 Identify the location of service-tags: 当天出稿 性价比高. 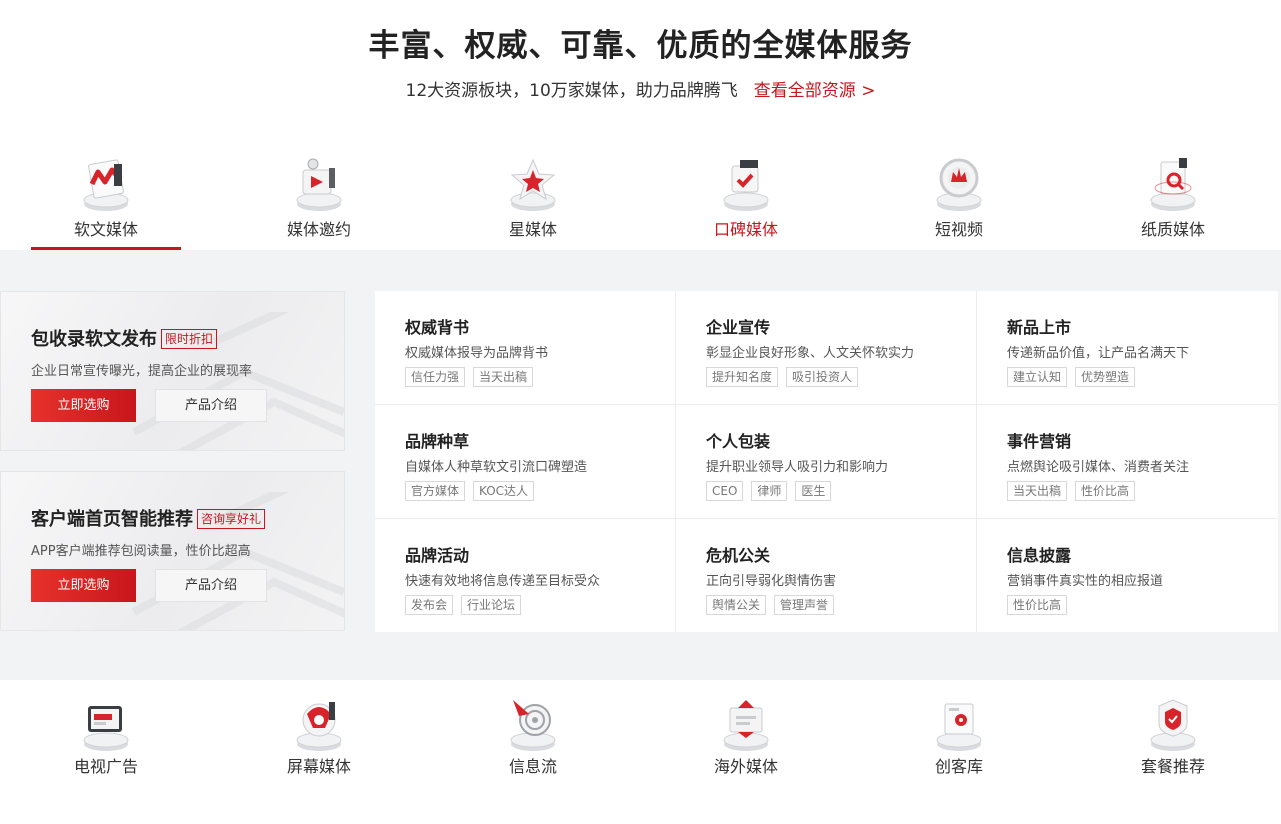
(1075, 490).